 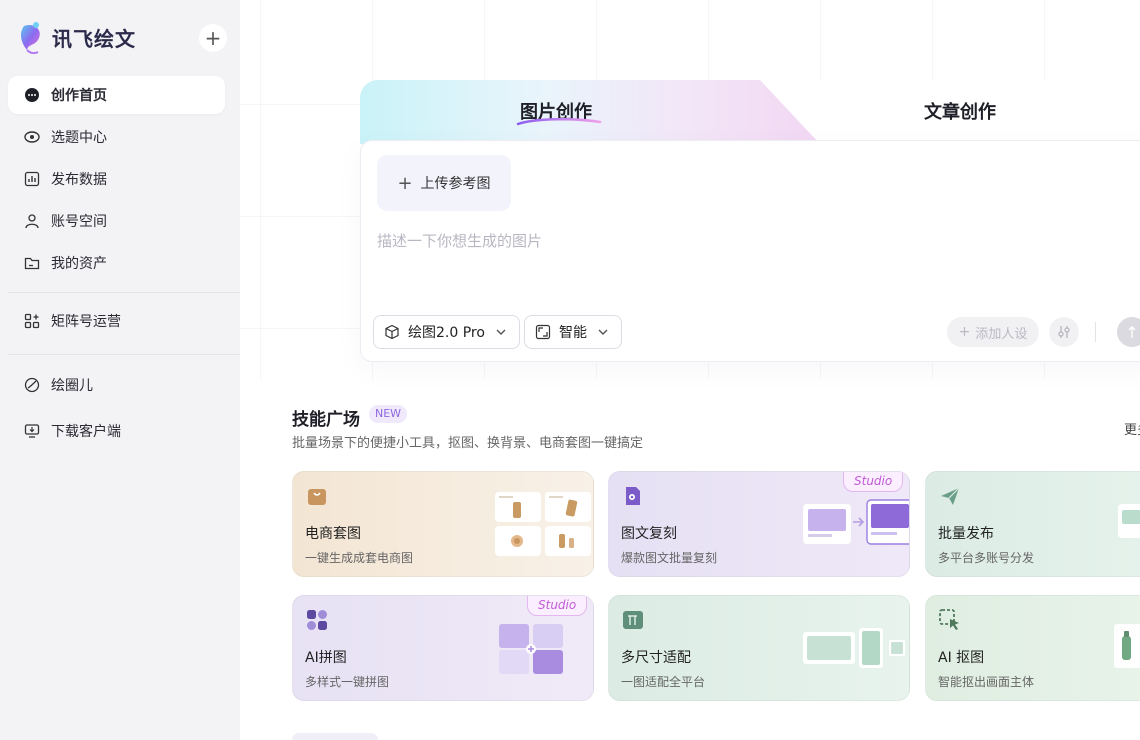 I want to click on skill-card-collage: AI拼图 多样式一键拼图 Studio, so click(x=443, y=648).